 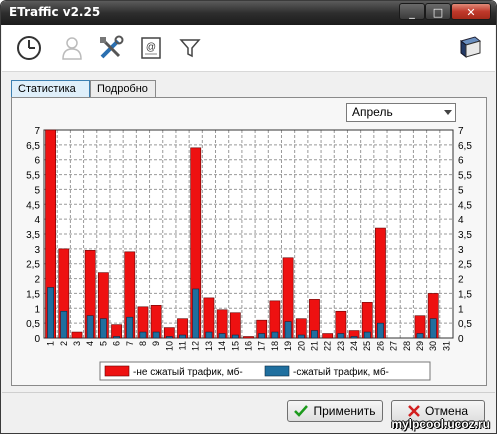 I want to click on x-tick-label: 26, so click(x=380, y=346).